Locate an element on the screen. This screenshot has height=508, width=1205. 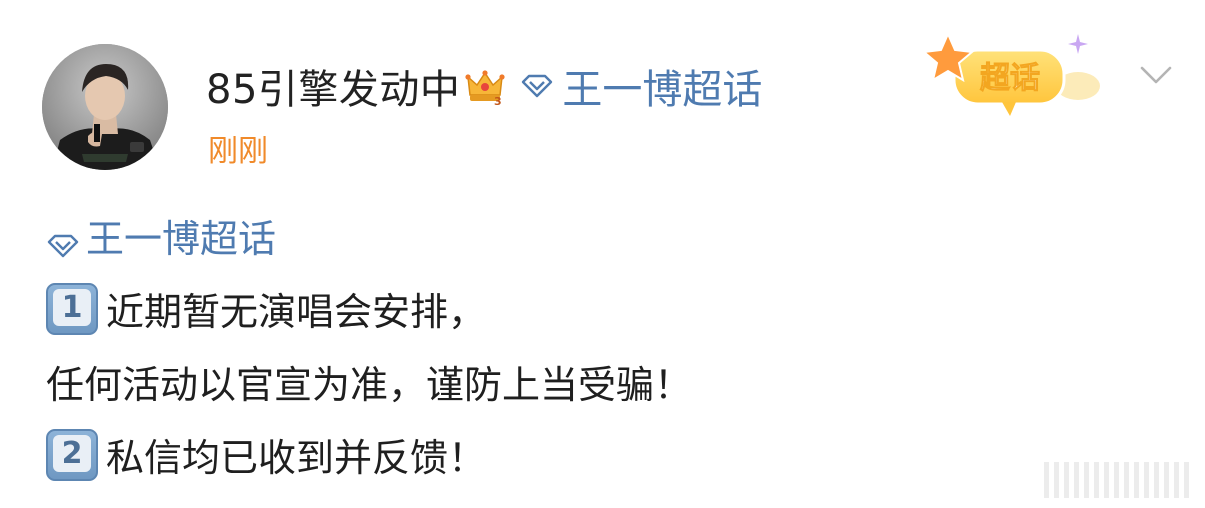
post-header-row: 85引擎发动中 3 王一博超话 is located at coordinates (484, 86).